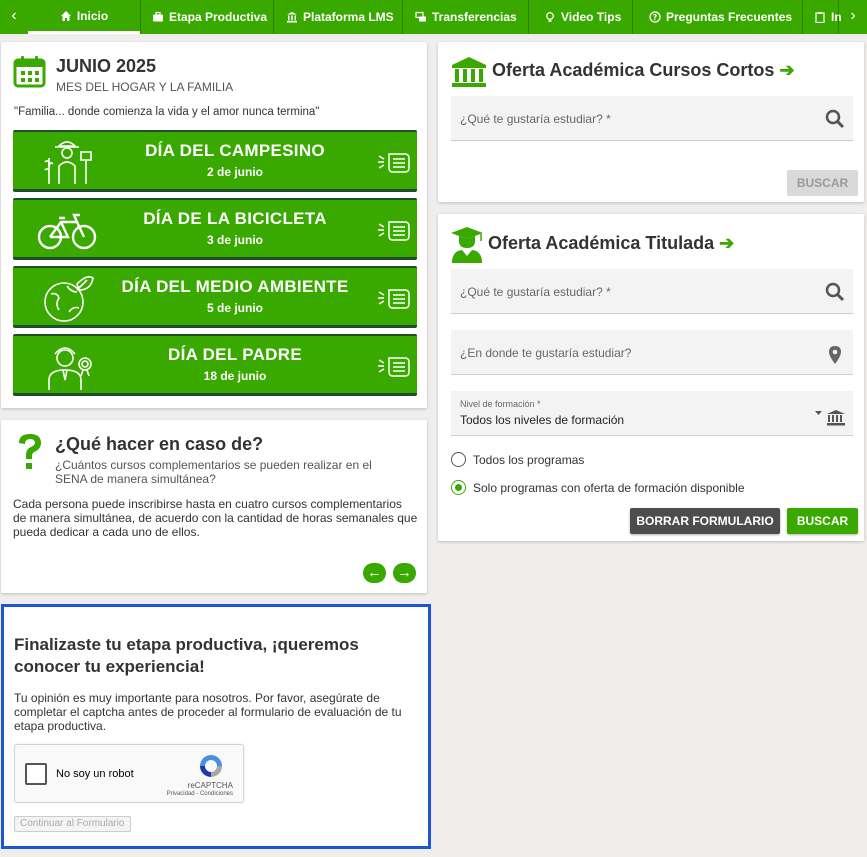 The image size is (867, 857). Describe the element at coordinates (68, 162) in the screenshot. I see `farmer-icon` at that location.